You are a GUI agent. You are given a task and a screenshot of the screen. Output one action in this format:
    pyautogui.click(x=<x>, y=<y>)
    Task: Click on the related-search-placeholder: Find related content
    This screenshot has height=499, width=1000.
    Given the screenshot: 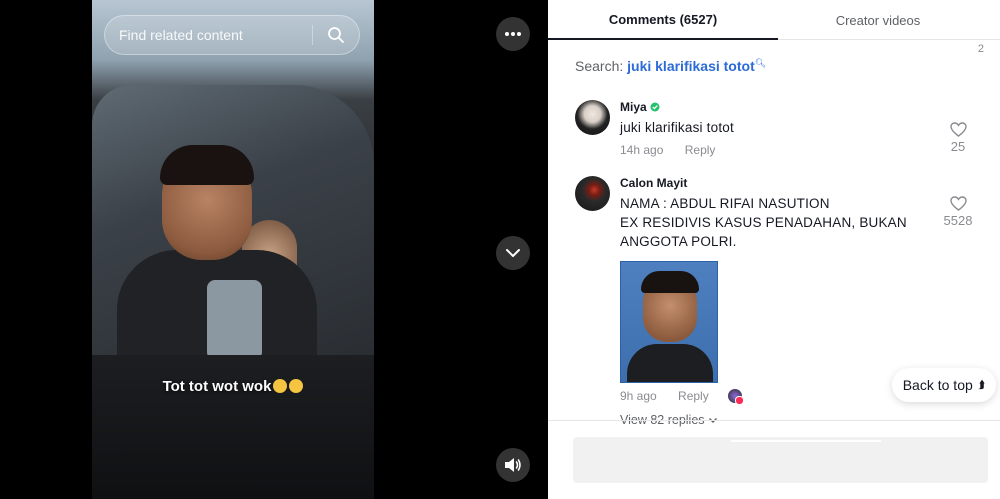 What is the action you would take?
    pyautogui.click(x=208, y=35)
    